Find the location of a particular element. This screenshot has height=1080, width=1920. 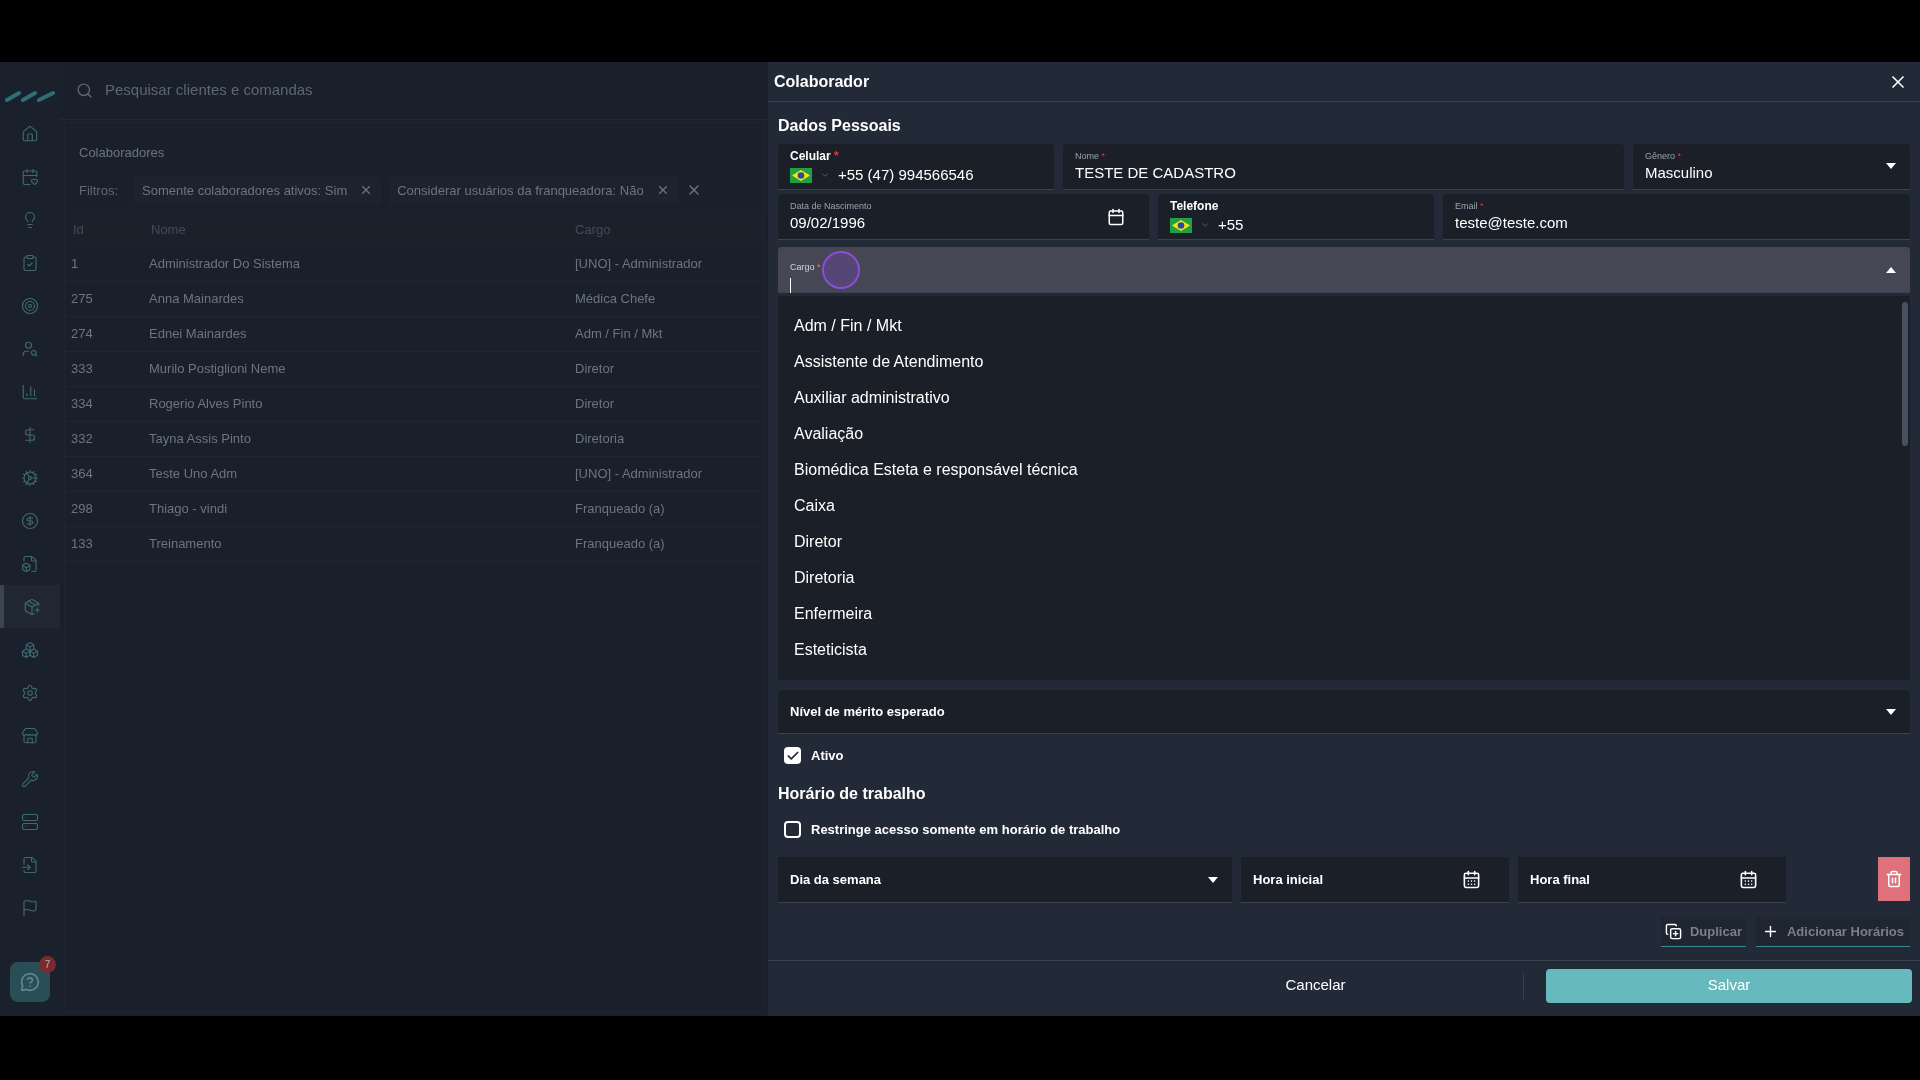

file-input-icon is located at coordinates (30, 864).